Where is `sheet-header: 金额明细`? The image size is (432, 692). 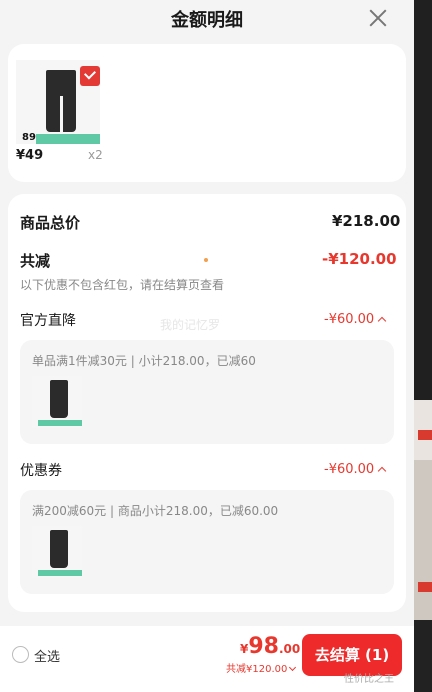
sheet-header: 金额明细 is located at coordinates (207, 19).